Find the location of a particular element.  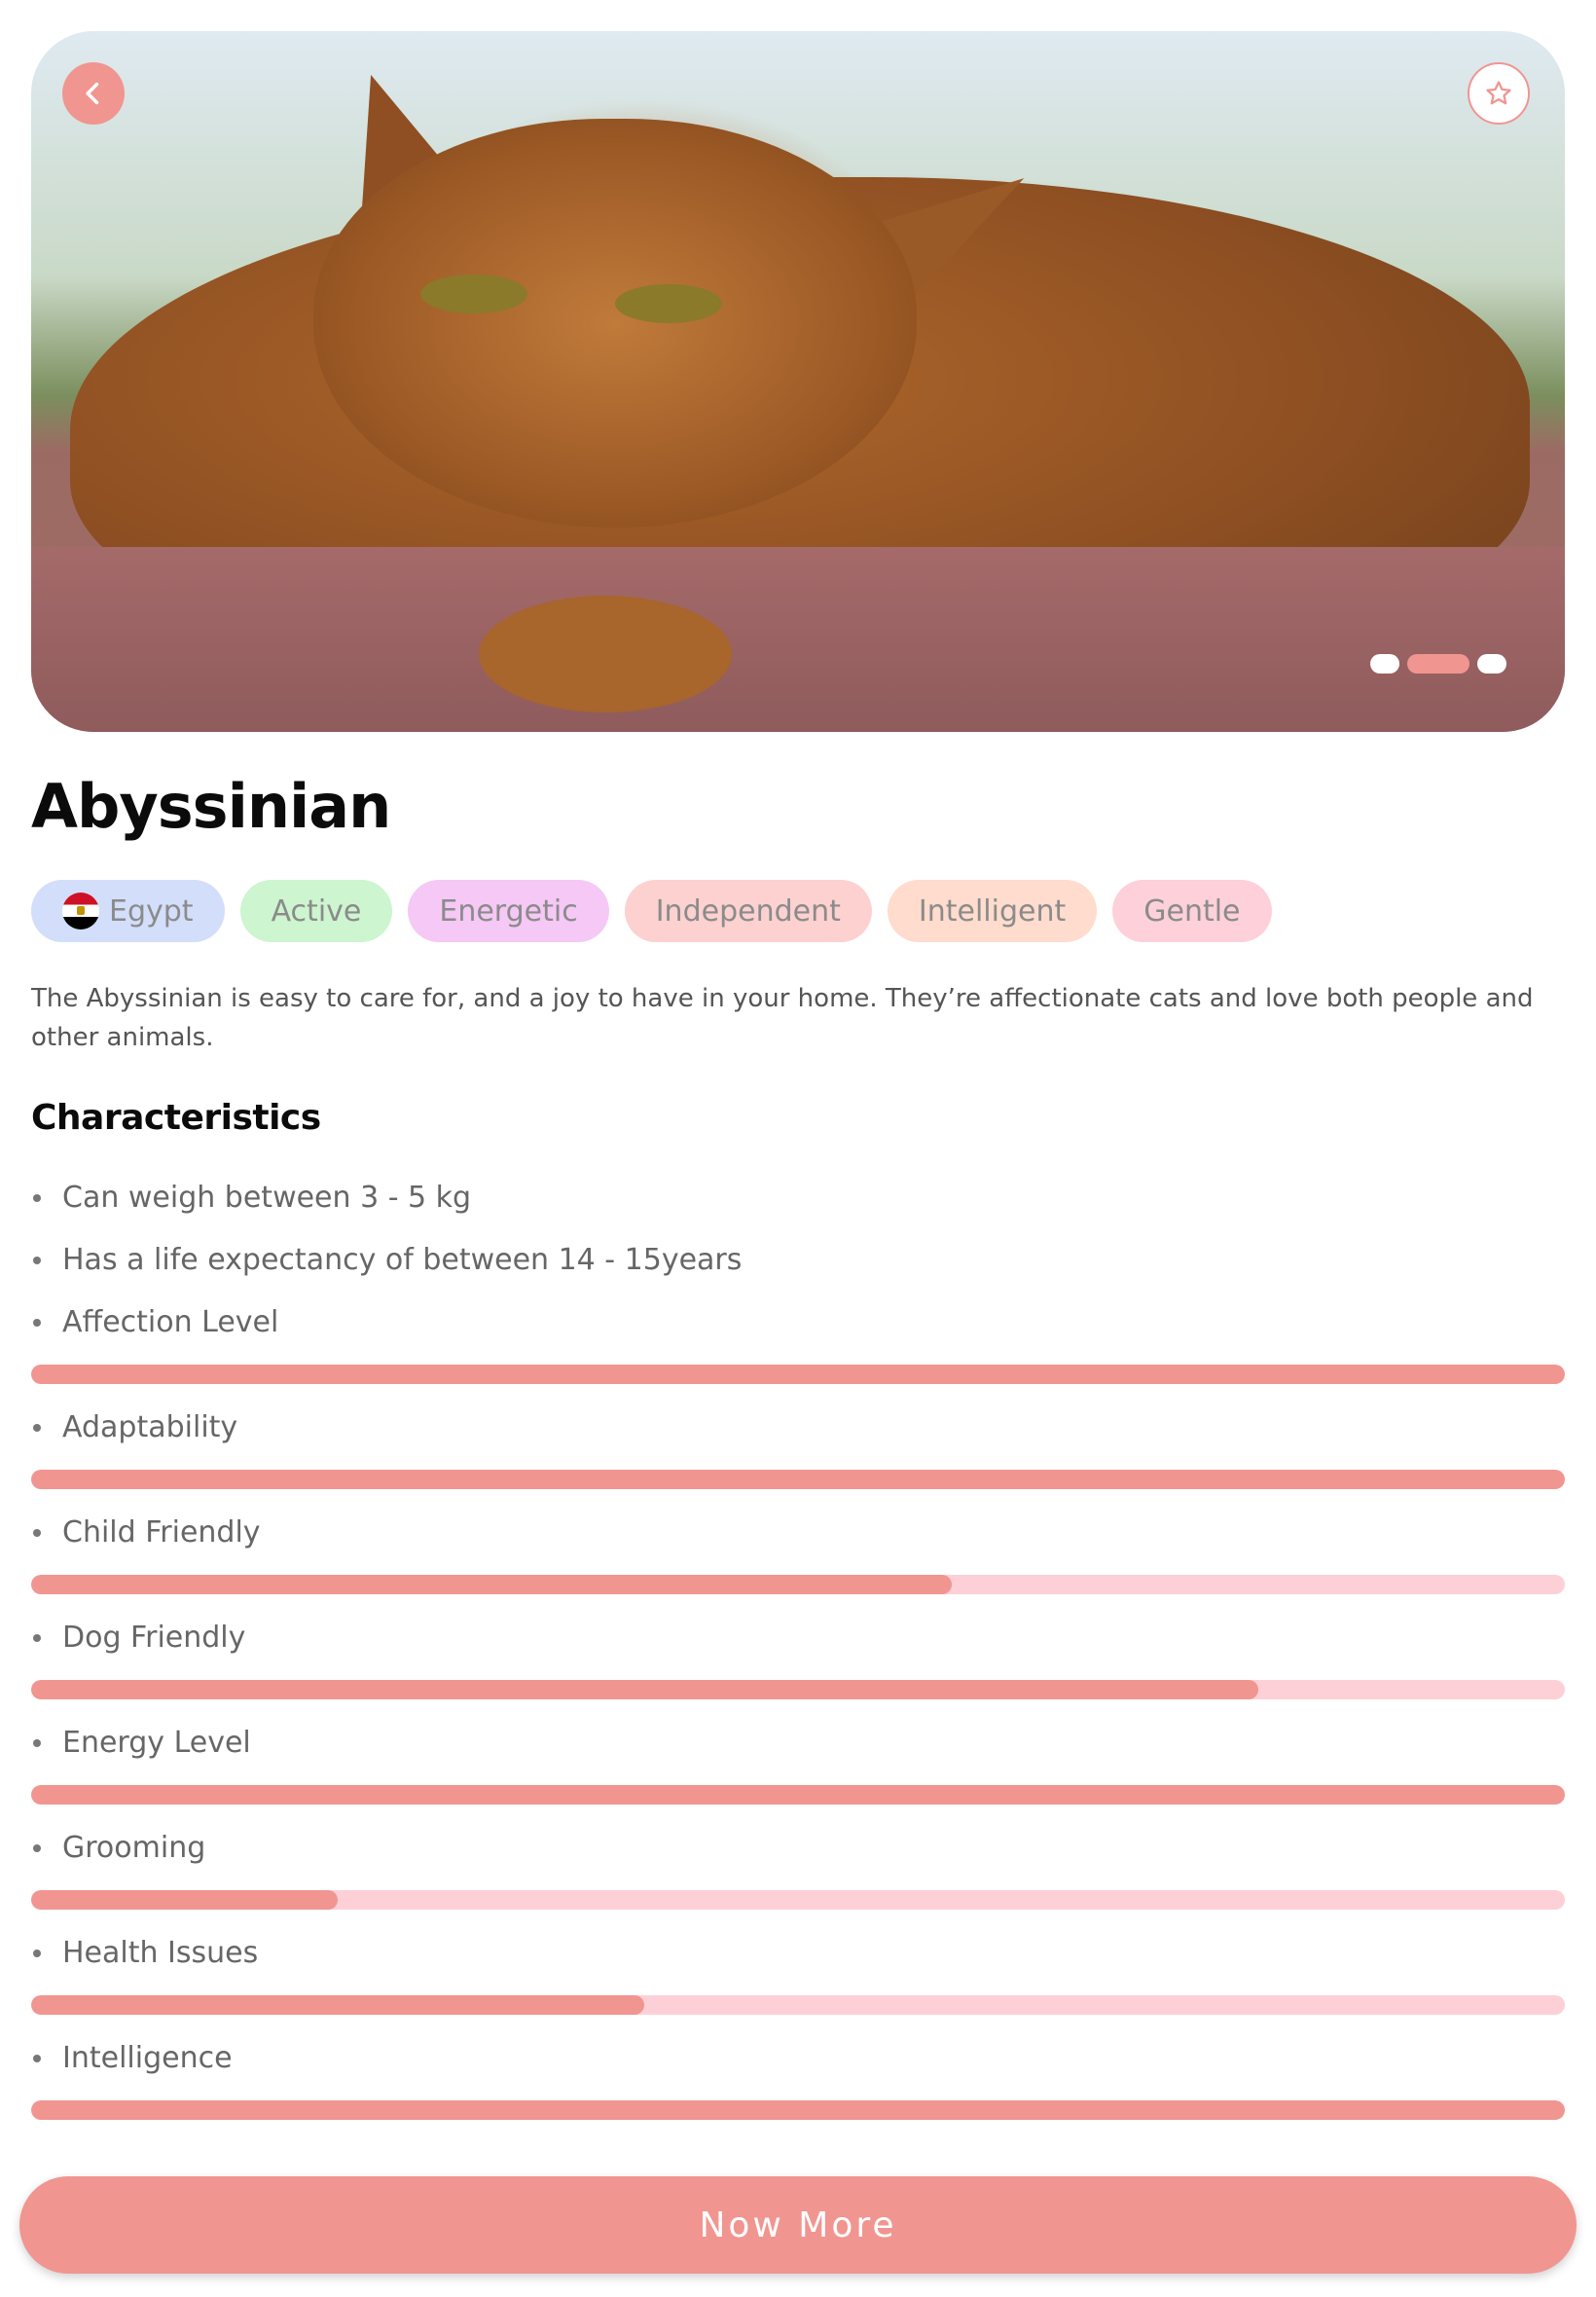

tag-label: Gentle is located at coordinates (1192, 911).